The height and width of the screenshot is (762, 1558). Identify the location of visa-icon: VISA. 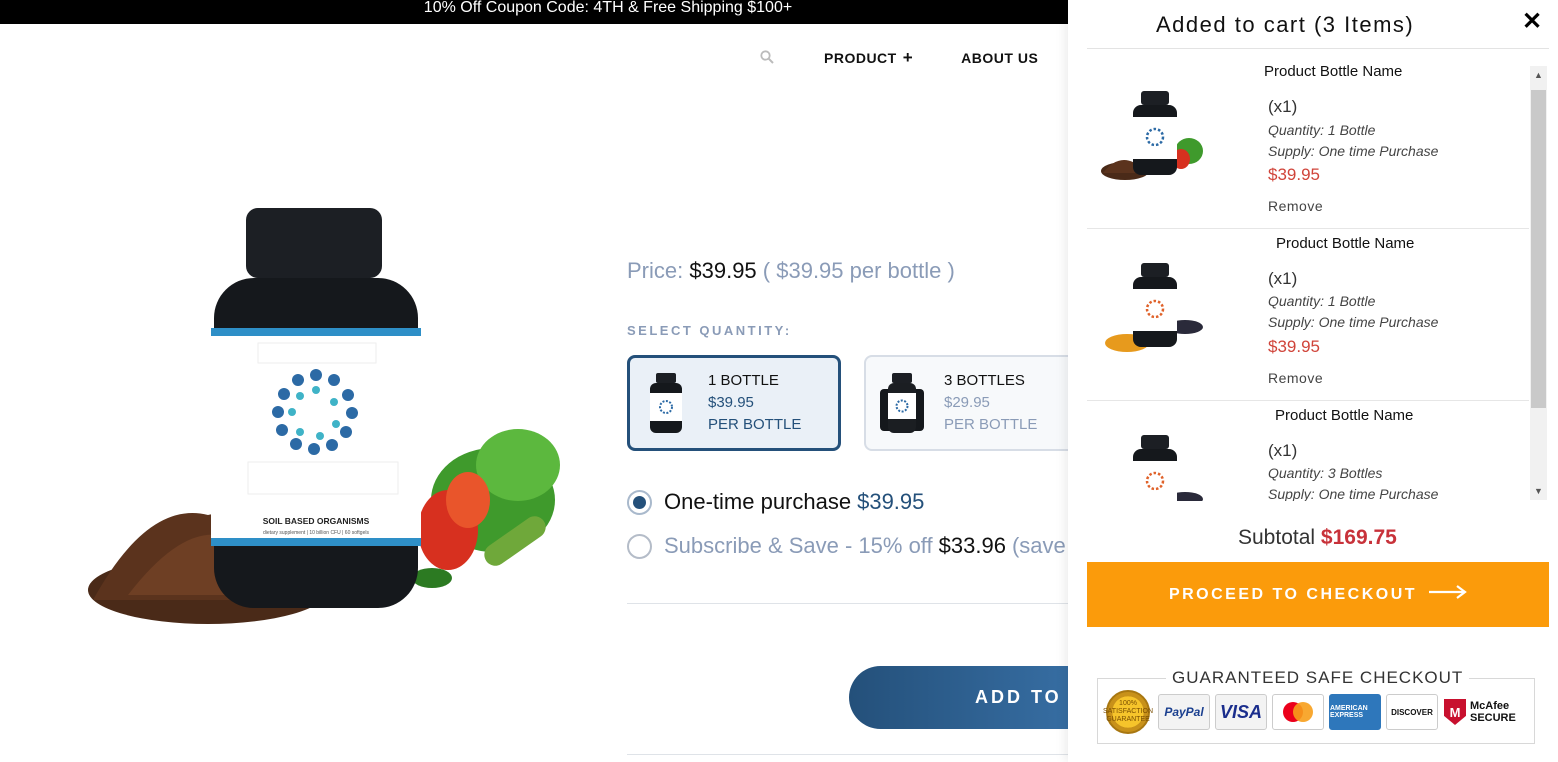
(1241, 712).